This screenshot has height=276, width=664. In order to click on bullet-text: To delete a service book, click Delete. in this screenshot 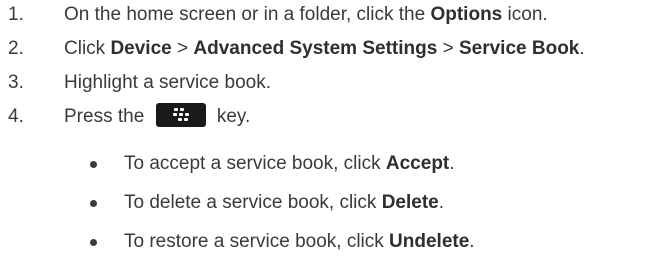, I will do `click(284, 203)`.